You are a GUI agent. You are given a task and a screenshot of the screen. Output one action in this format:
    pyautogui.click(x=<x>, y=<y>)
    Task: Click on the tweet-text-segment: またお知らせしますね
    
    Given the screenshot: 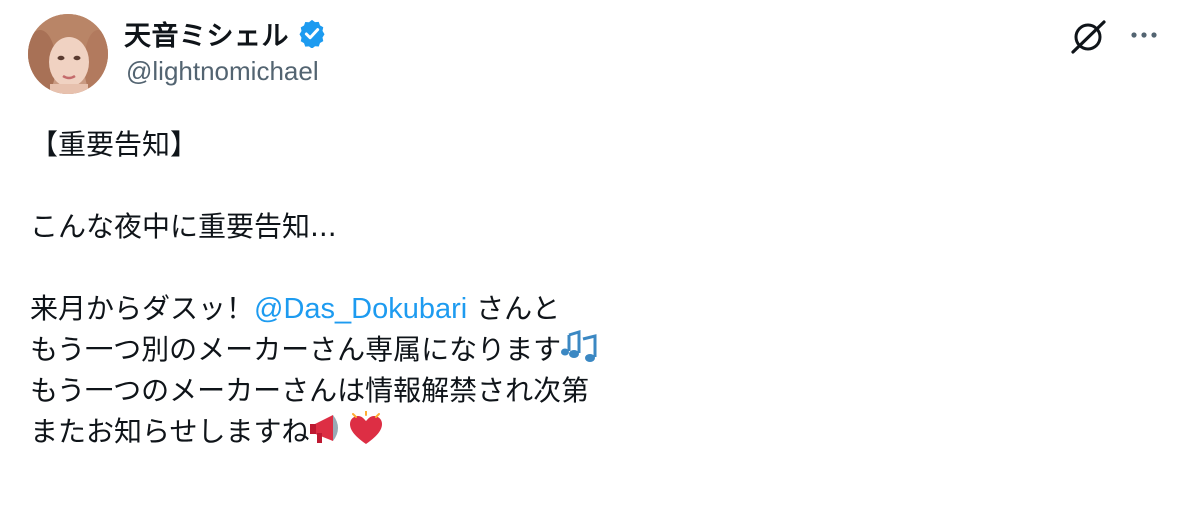 What is the action you would take?
    pyautogui.click(x=170, y=431)
    